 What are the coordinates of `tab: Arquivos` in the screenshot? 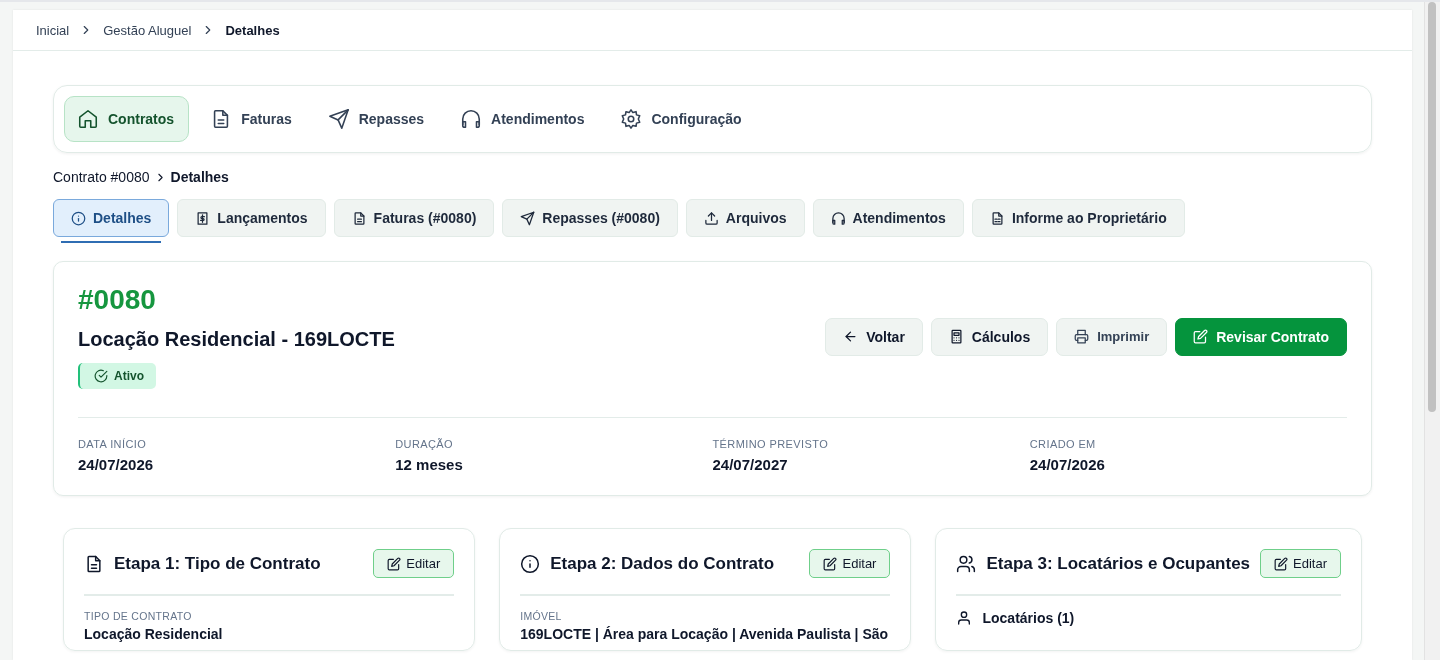 It's located at (745, 218).